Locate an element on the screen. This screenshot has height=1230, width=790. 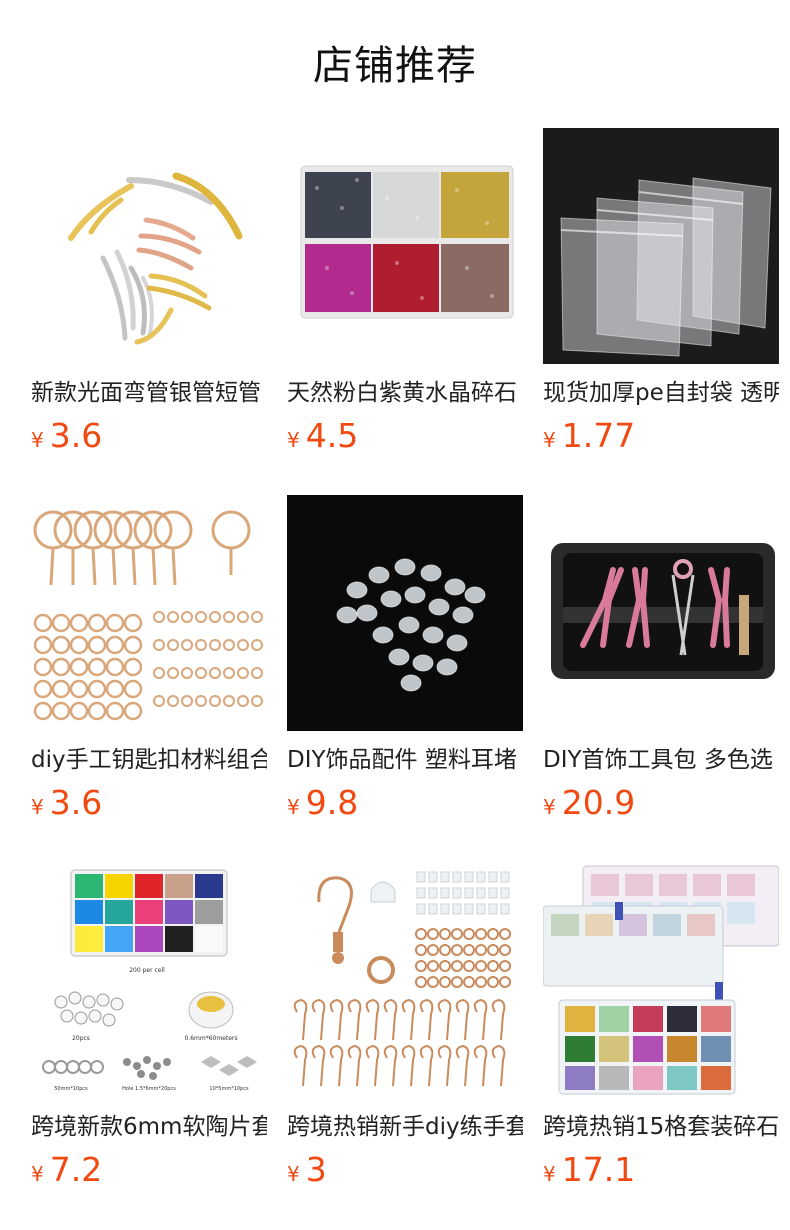
price-amount: 7.2 is located at coordinates (76, 1169).